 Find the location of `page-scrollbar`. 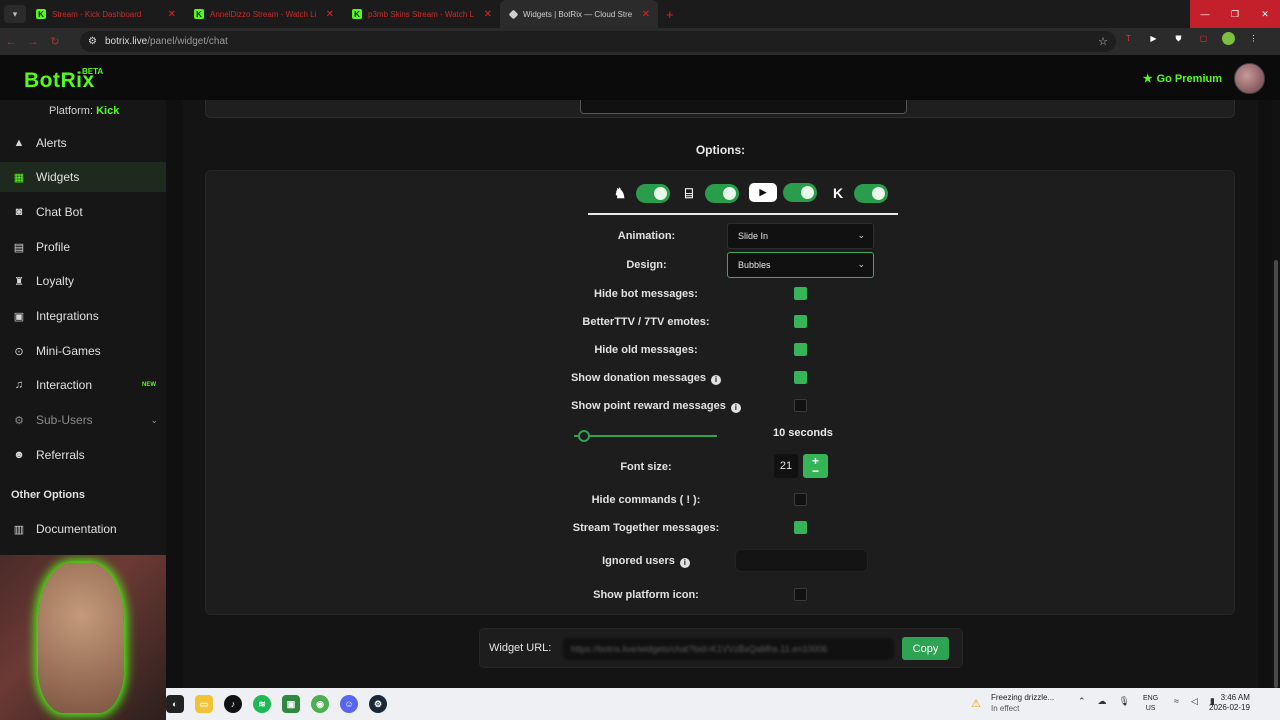

page-scrollbar is located at coordinates (1276, 394).